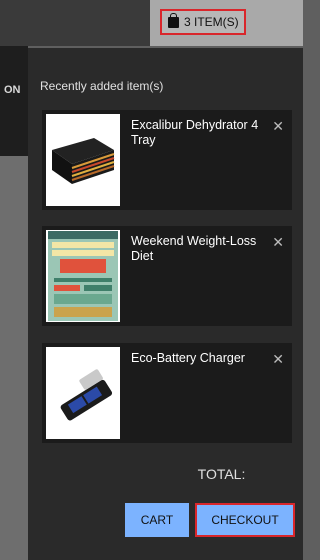  What do you see at coordinates (221, 474) in the screenshot?
I see `total-label: TOTAL:` at bounding box center [221, 474].